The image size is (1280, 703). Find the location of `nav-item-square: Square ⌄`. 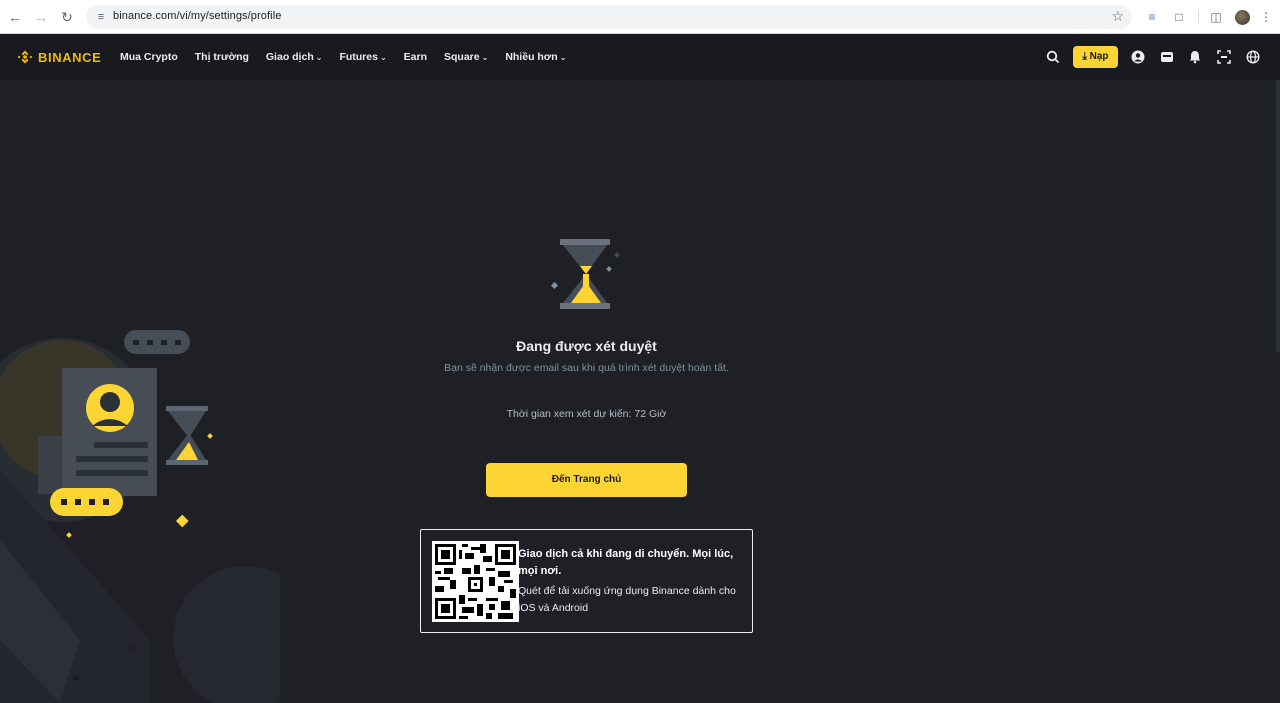

nav-item-square: Square ⌄ is located at coordinates (466, 57).